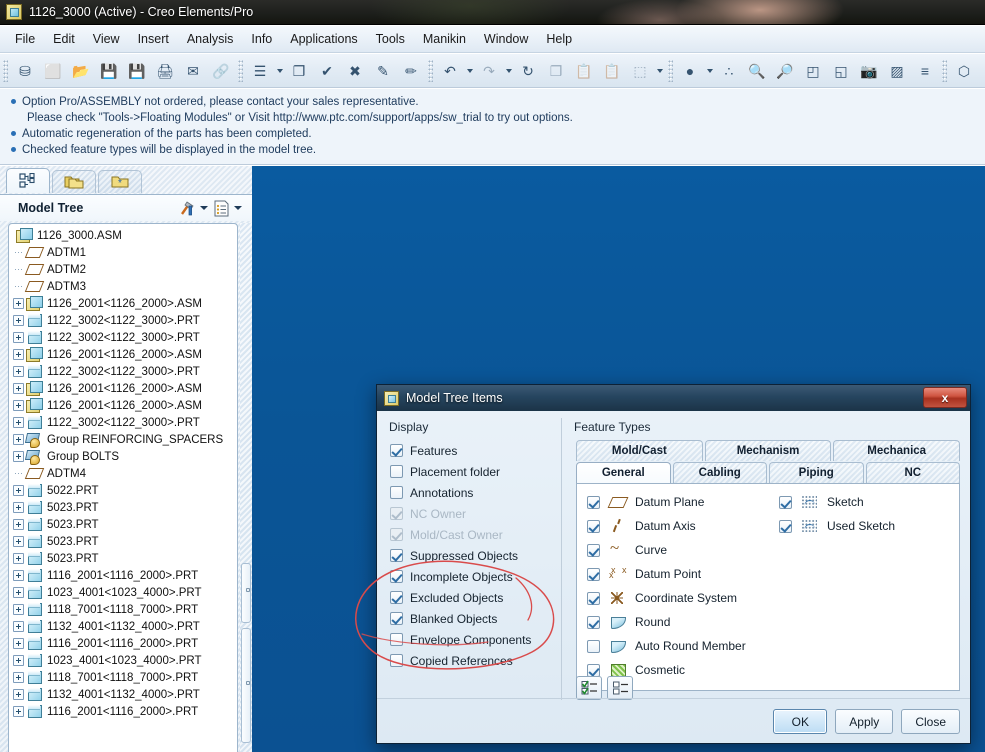 The height and width of the screenshot is (752, 985). What do you see at coordinates (816, 472) in the screenshot?
I see `tab-piping: Piping` at bounding box center [816, 472].